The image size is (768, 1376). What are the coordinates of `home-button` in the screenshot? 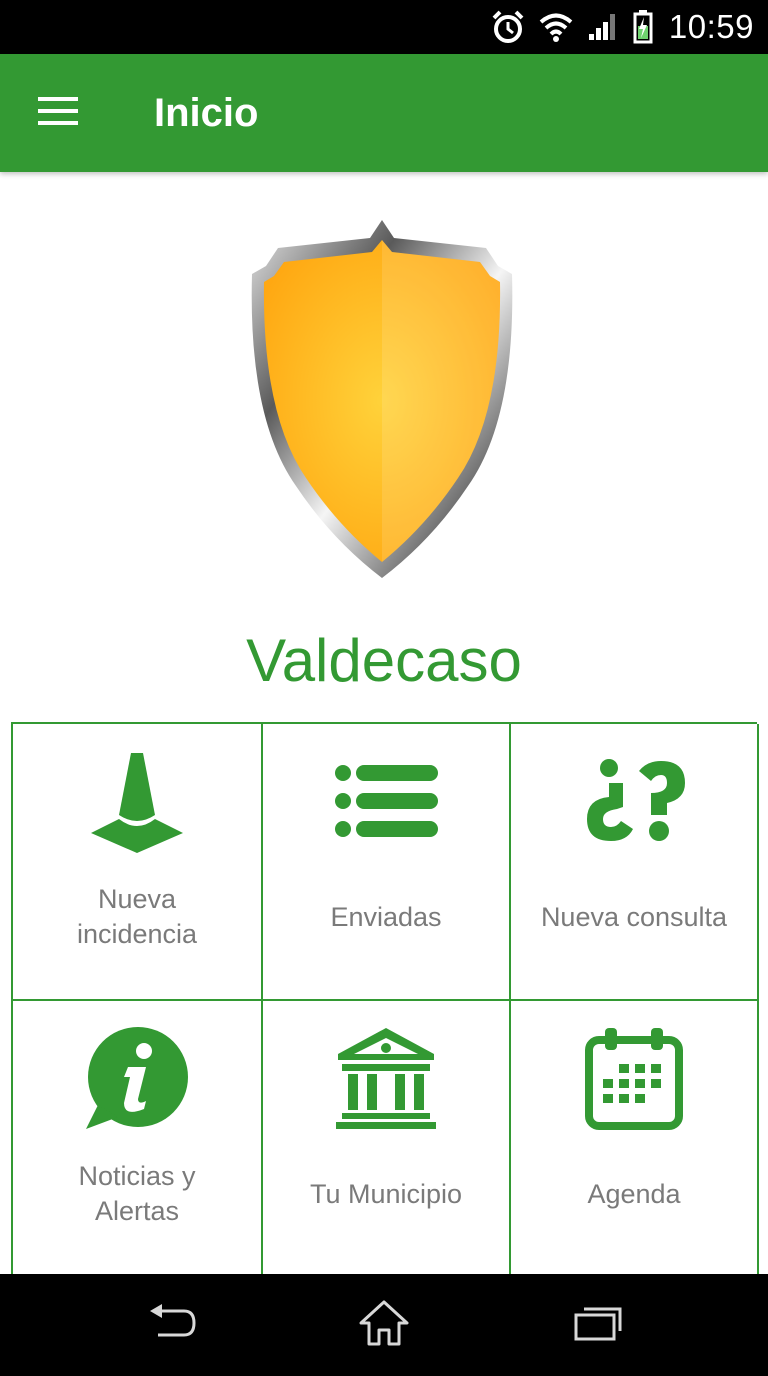 It's located at (384, 1325).